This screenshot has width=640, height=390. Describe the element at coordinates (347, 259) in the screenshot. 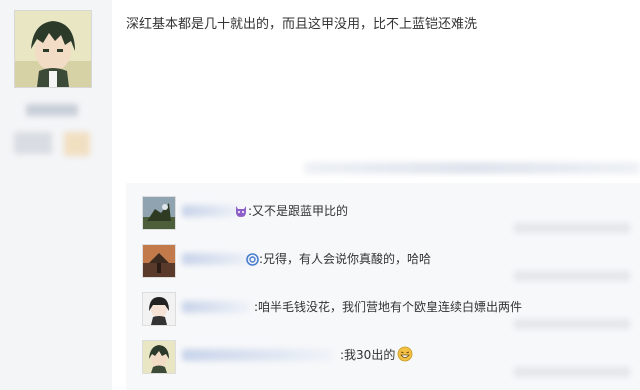

I see `reply-text: 兄得，有人会说你真酸的，哈哈` at that location.